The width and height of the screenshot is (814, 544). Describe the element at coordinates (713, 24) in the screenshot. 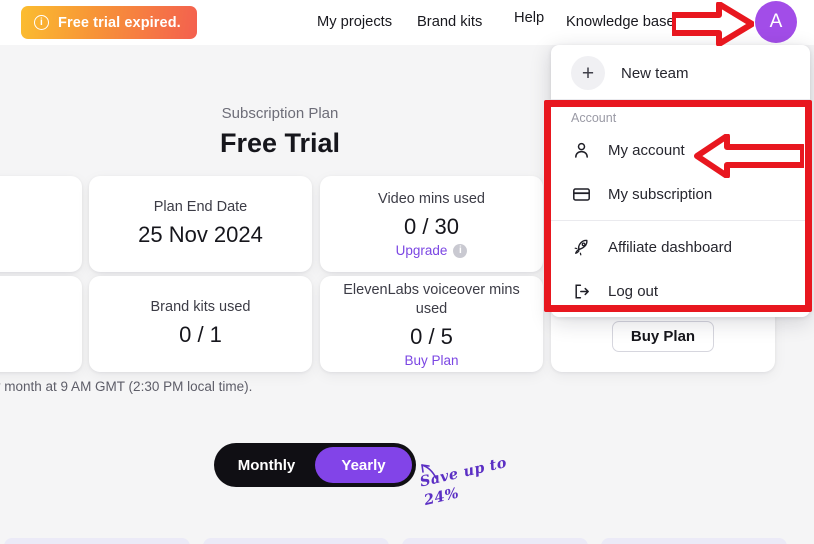

I see `annotation-arrow-right` at that location.